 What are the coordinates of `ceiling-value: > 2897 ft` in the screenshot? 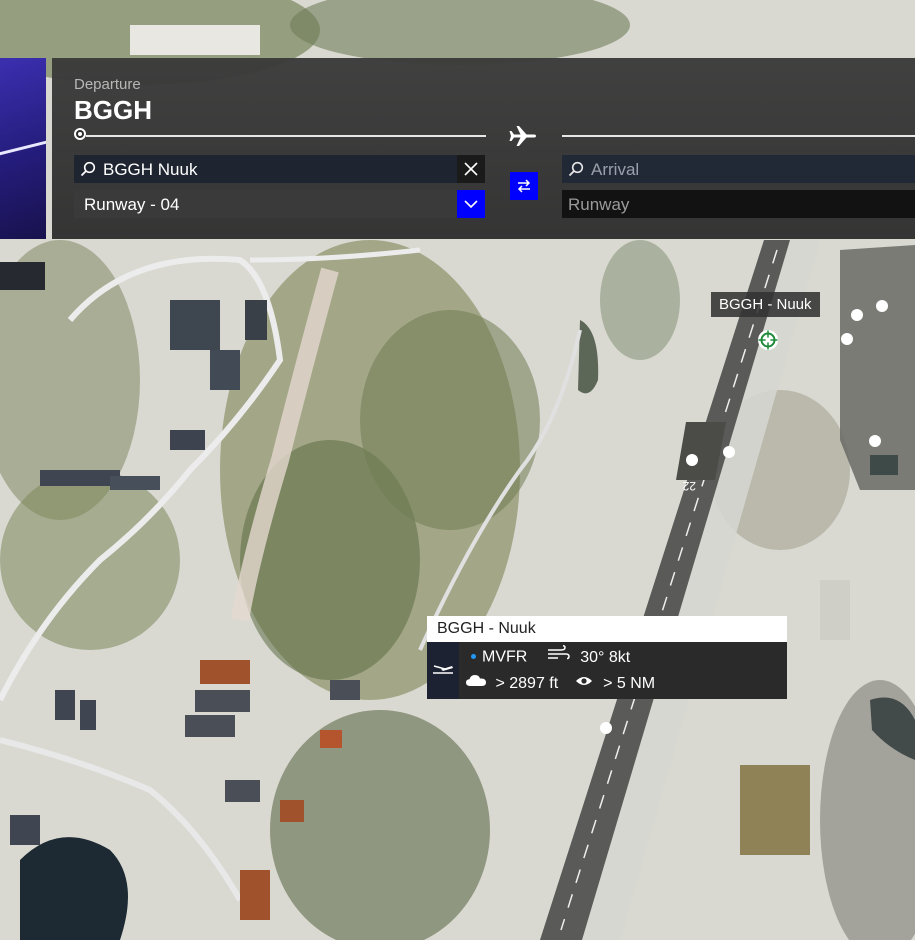 It's located at (527, 684).